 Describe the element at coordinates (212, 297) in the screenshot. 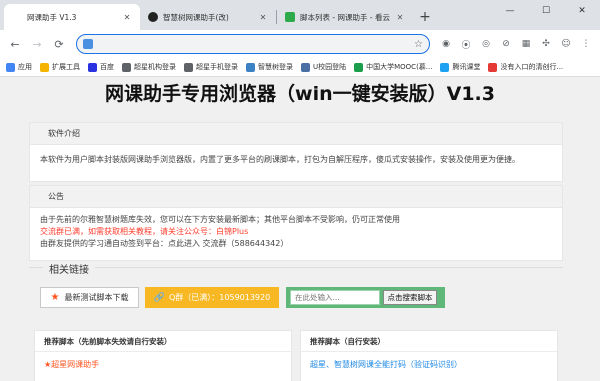

I see `qq-group-button: 🔗 Q群（已满）：1059013920` at that location.